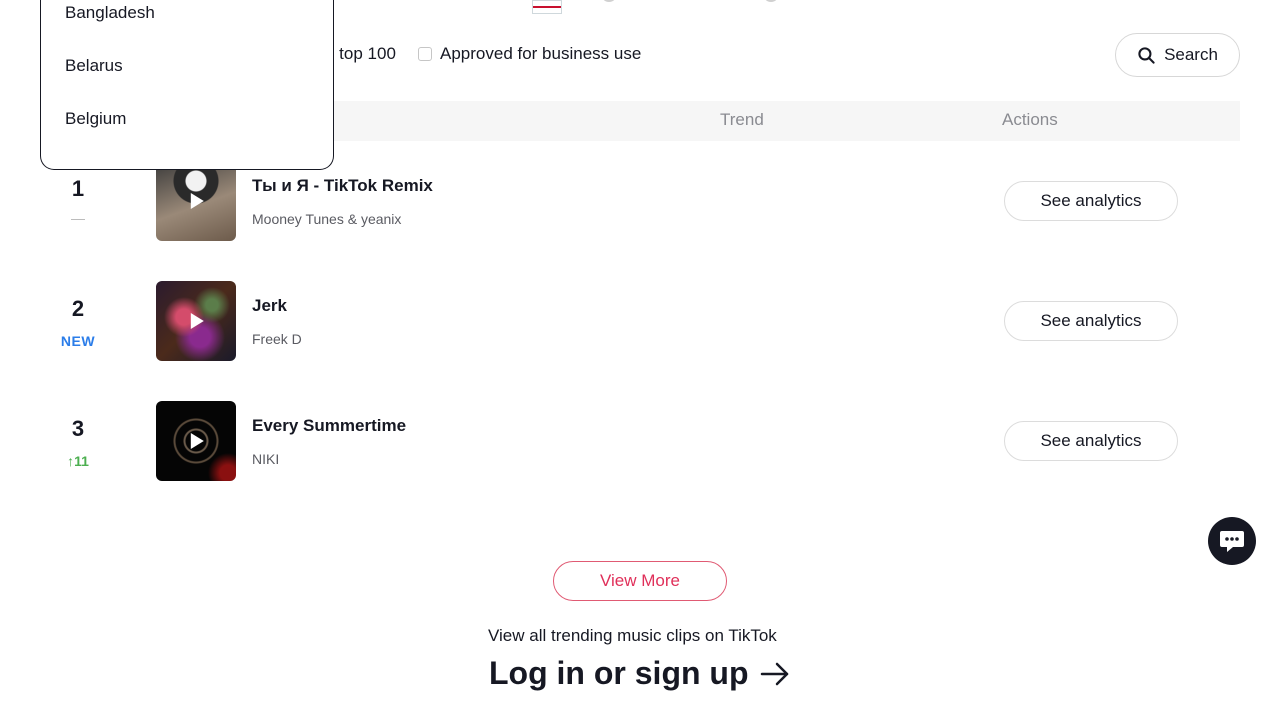 Image resolution: width=1280 pixels, height=720 pixels. I want to click on rank-change: —, so click(78, 218).